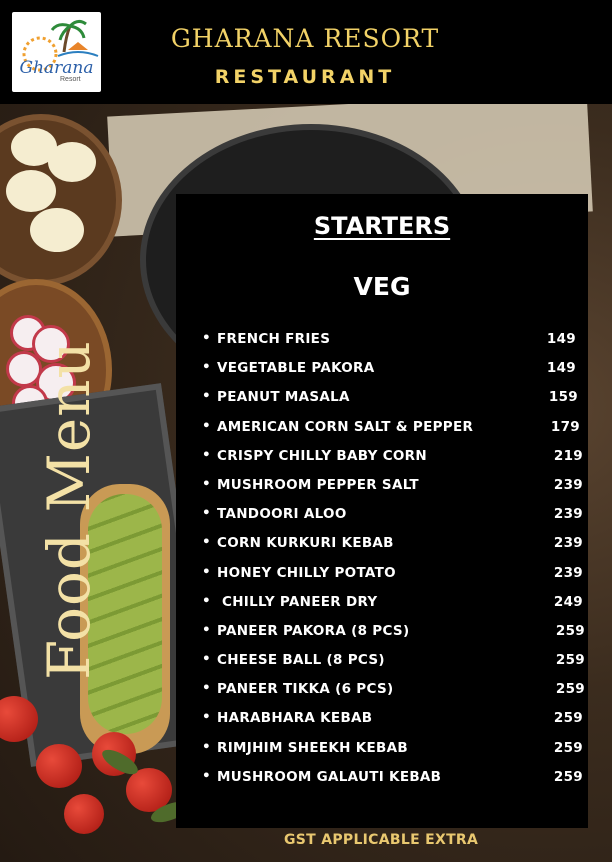 The width and height of the screenshot is (612, 862). What do you see at coordinates (283, 397) in the screenshot?
I see `item-name: PEANUT MASALA` at bounding box center [283, 397].